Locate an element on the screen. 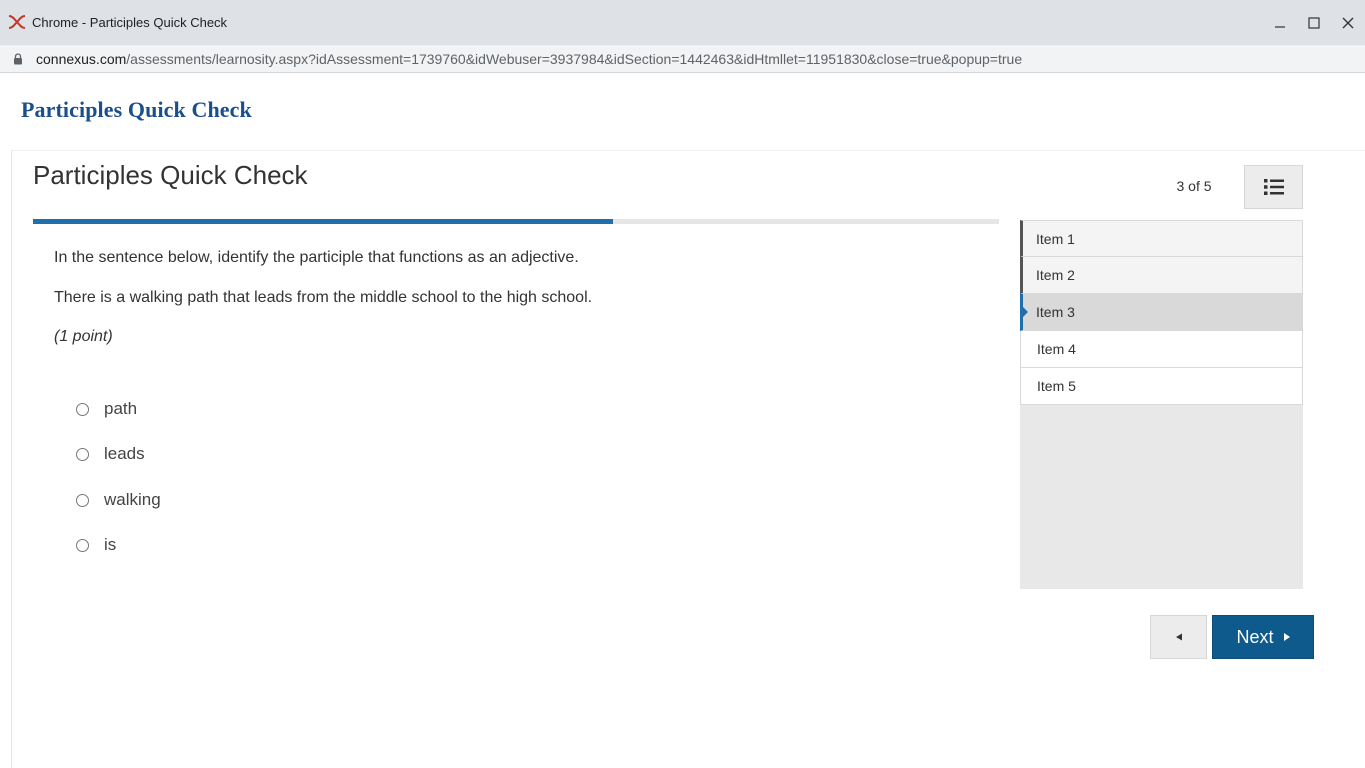  item-list-panel: Item 1 Item 2 Item 3 Item 4 Item 5 is located at coordinates (1161, 404).